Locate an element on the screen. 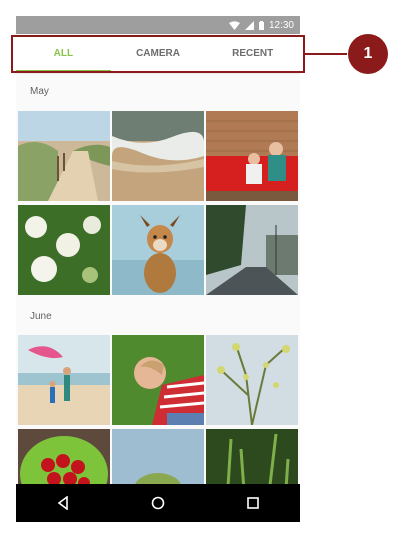  signal-icon is located at coordinates (249, 25).